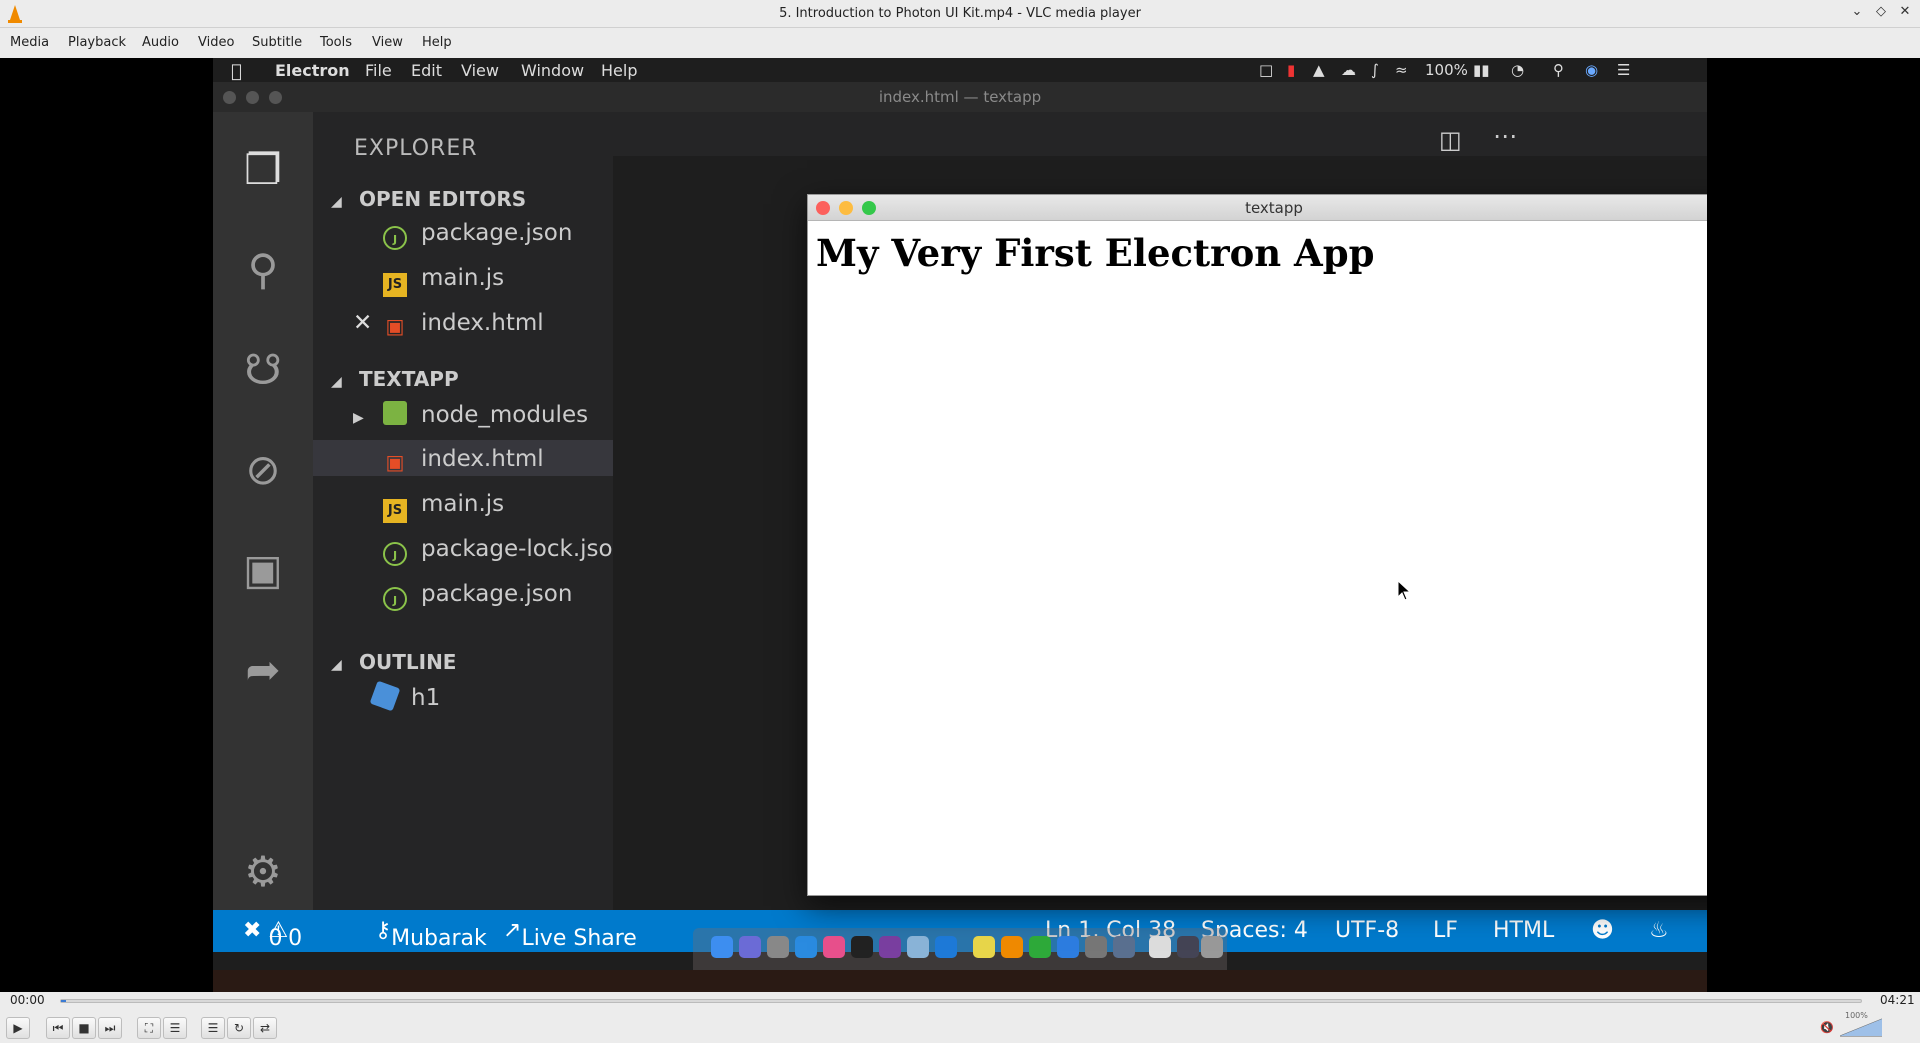 The height and width of the screenshot is (1043, 1920). I want to click on vscode-title: index.html — textapp, so click(960, 97).